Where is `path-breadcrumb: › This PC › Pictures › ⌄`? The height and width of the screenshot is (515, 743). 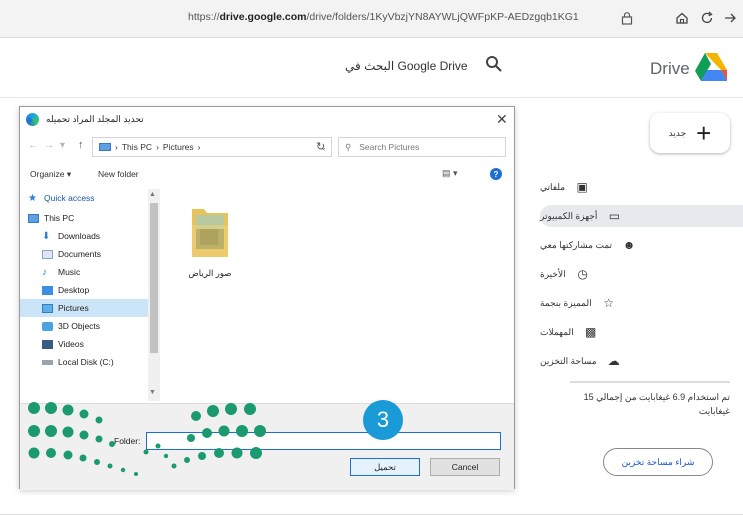 path-breadcrumb: › This PC › Pictures › ⌄ is located at coordinates (212, 147).